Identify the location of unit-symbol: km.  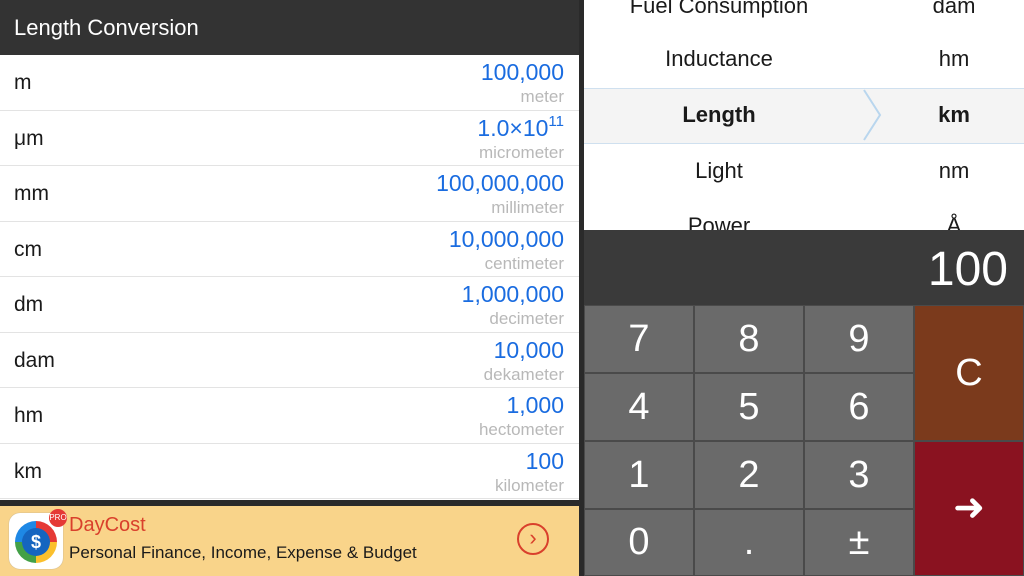
(28, 471).